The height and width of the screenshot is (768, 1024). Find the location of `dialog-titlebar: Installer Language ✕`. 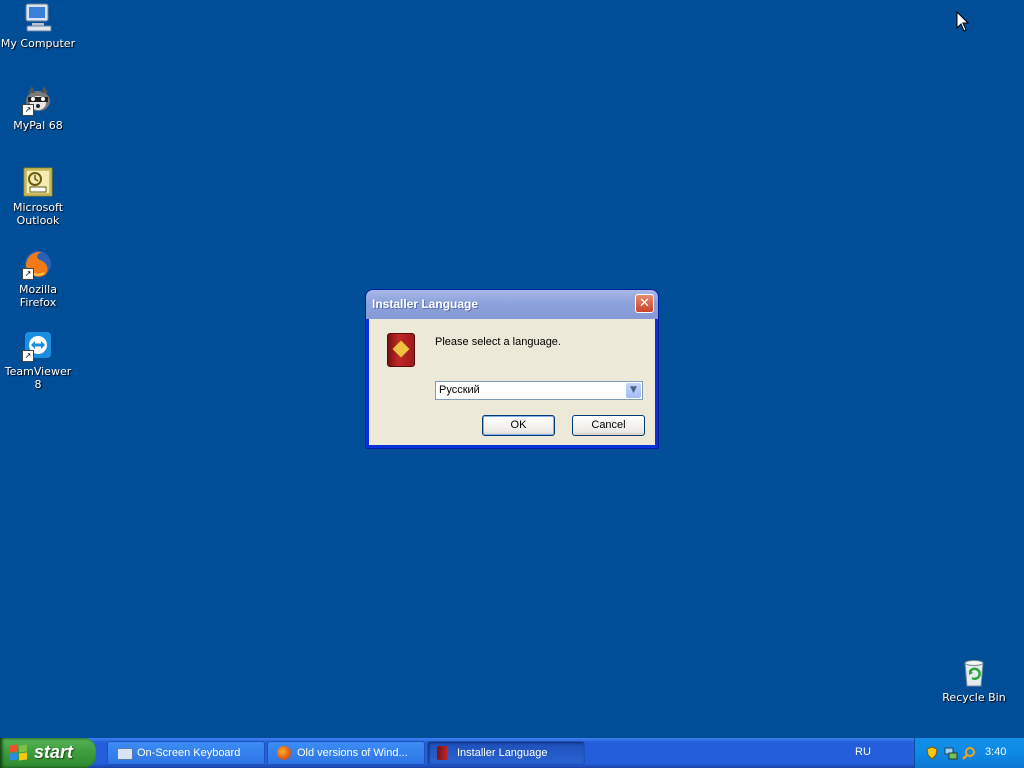

dialog-titlebar: Installer Language ✕ is located at coordinates (512, 304).